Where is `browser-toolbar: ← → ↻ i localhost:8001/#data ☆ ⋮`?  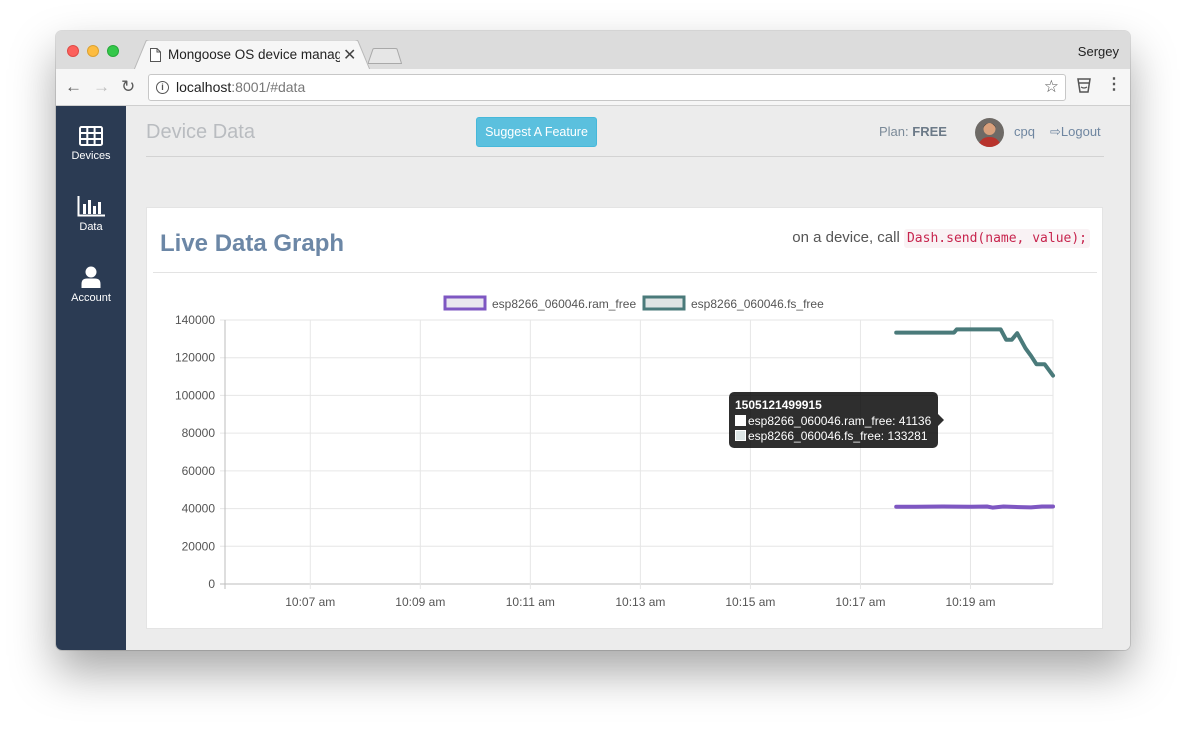
browser-toolbar: ← → ↻ i localhost:8001/#data ☆ ⋮ is located at coordinates (593, 87).